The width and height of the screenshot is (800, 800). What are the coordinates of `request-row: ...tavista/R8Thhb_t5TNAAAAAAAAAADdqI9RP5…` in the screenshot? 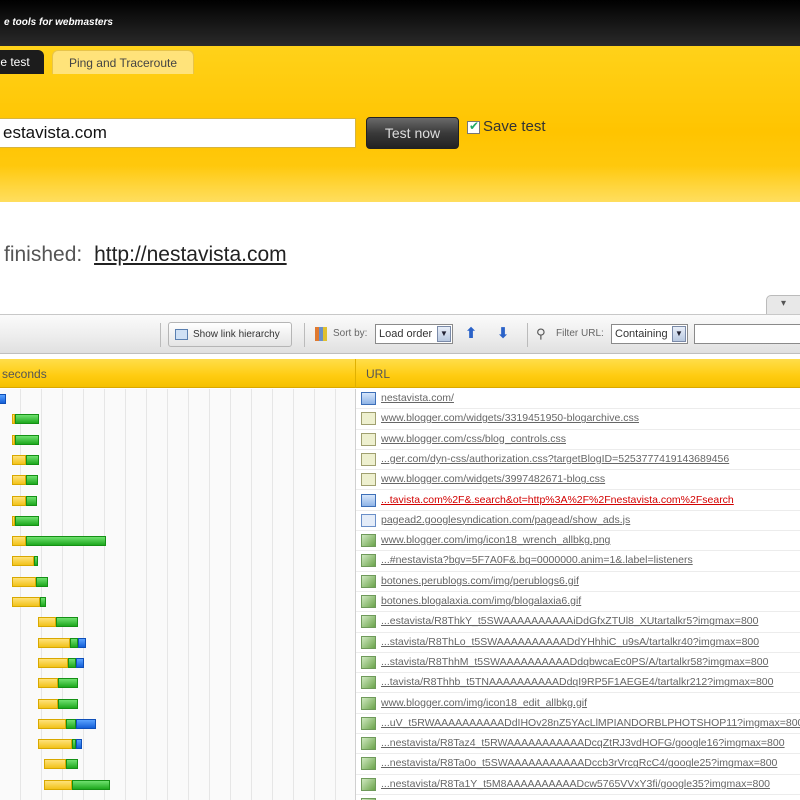 It's located at (400, 683).